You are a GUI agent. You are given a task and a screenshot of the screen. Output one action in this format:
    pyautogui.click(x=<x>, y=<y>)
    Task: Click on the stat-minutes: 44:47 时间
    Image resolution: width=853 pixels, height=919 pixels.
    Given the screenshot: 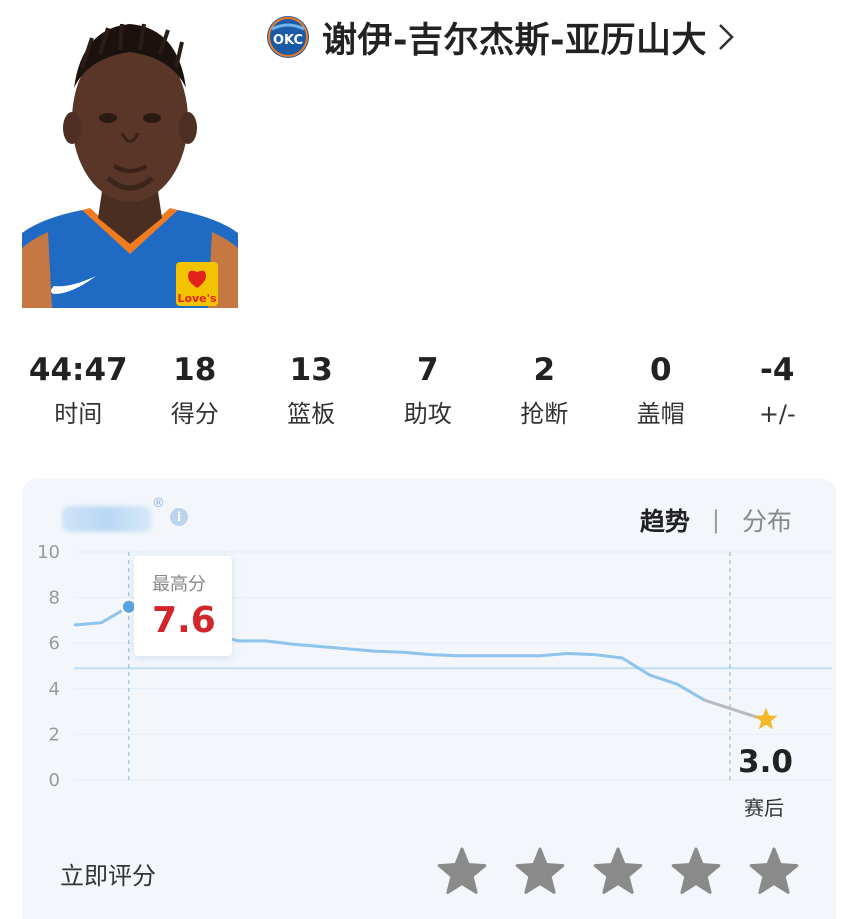 What is the action you would take?
    pyautogui.click(x=78, y=389)
    